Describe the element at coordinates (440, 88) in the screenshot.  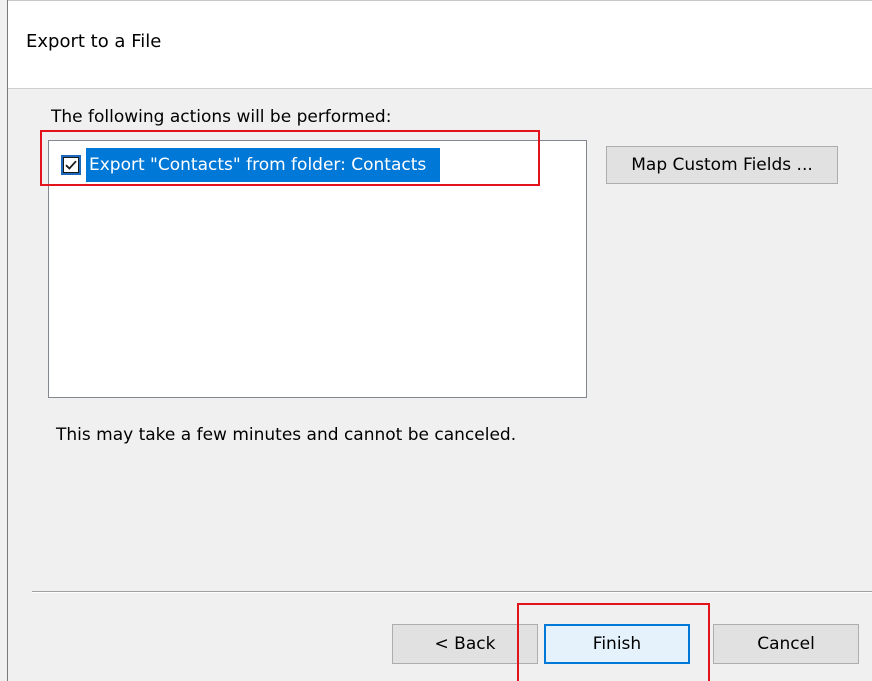
I see `title-separator` at that location.